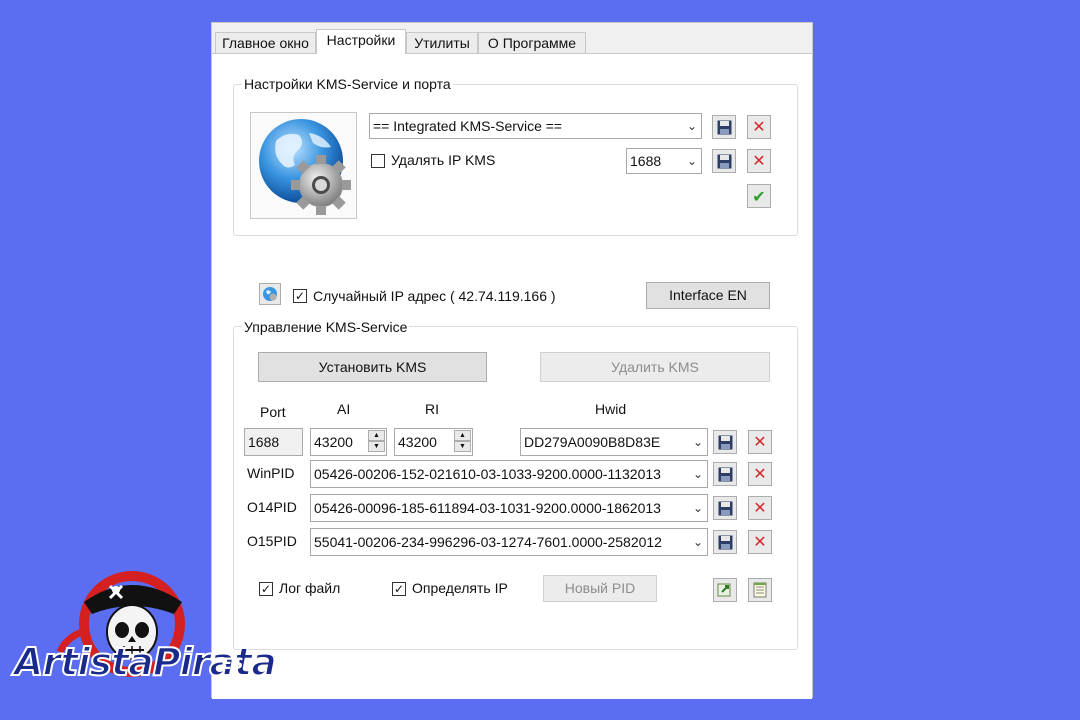 This screenshot has height=720, width=1080. I want to click on remove-kms-button: Удалить KMS, so click(655, 367).